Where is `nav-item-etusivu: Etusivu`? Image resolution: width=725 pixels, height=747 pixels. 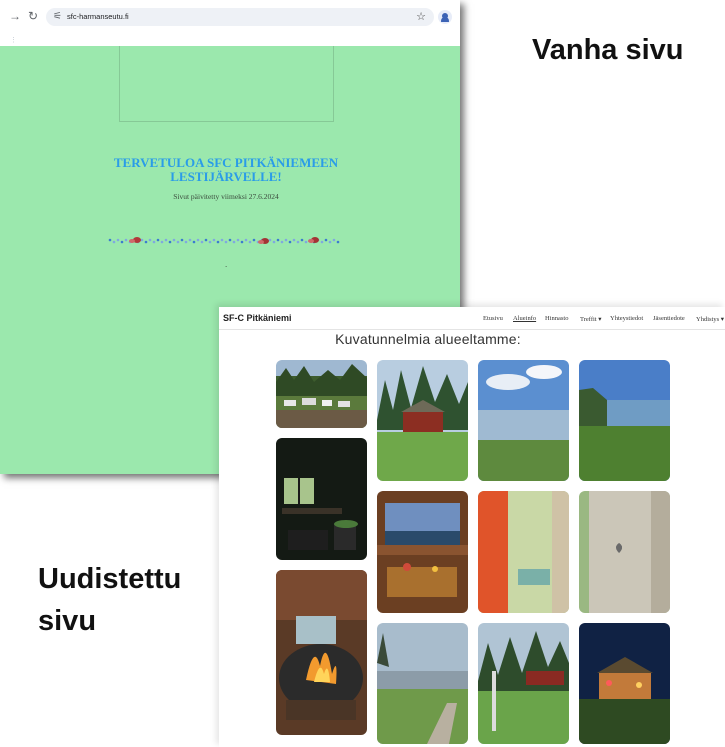
nav-item-etusivu: Etusivu is located at coordinates (493, 318).